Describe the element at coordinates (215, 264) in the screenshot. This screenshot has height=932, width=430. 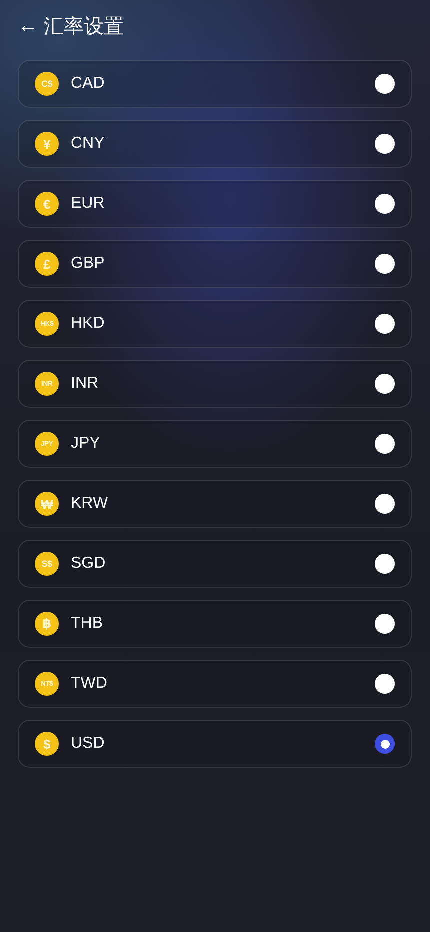
I see `currency-row: £ GBP` at that location.